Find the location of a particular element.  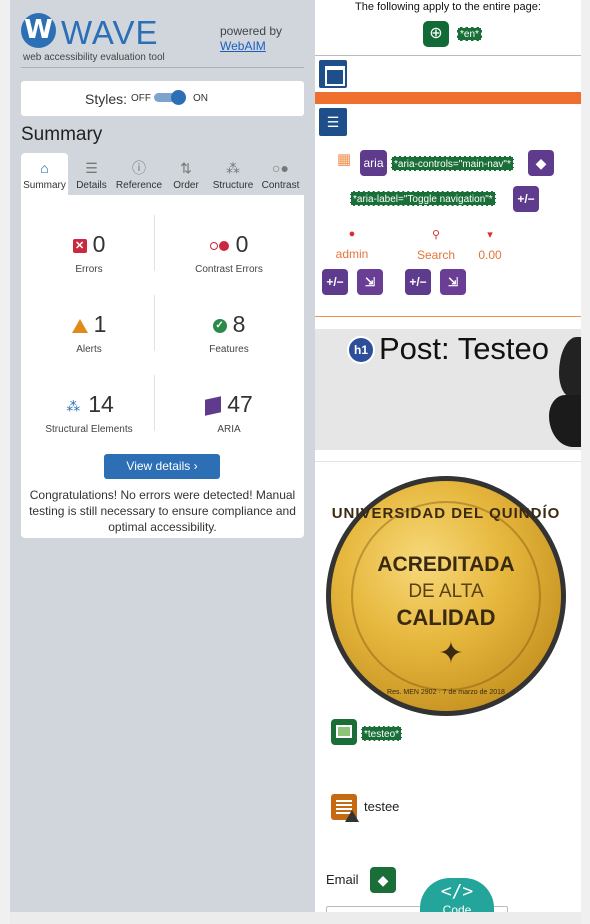

features-label: Features is located at coordinates (229, 349).